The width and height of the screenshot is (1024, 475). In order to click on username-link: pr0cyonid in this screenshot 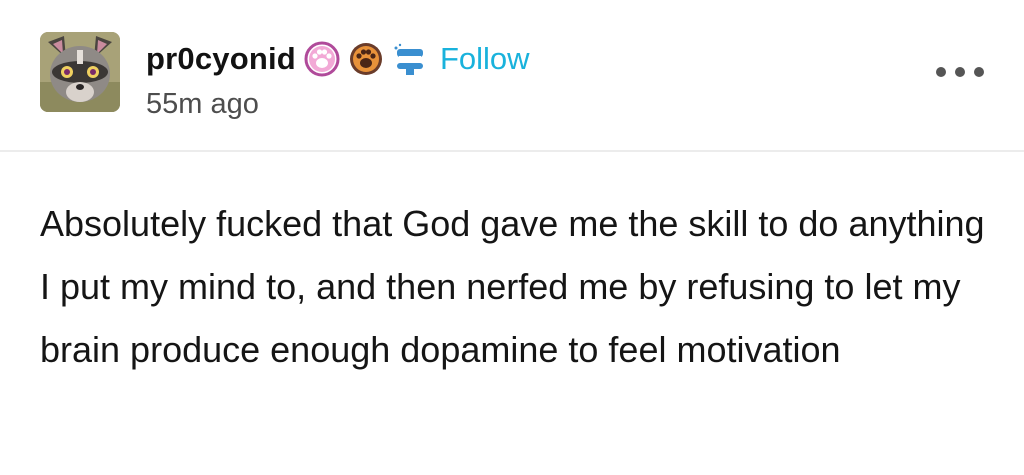, I will do `click(221, 59)`.